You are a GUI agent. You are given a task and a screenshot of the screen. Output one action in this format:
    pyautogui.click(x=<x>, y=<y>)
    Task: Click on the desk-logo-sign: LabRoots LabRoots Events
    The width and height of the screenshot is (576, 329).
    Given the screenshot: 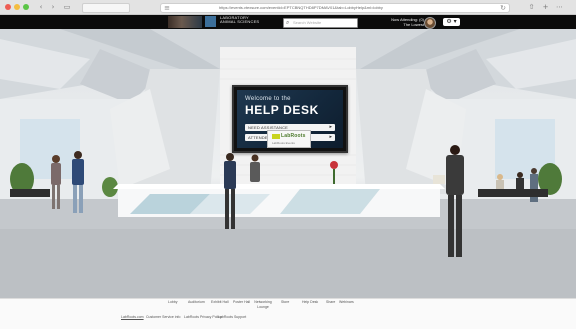 What is the action you would take?
    pyautogui.click(x=289, y=139)
    